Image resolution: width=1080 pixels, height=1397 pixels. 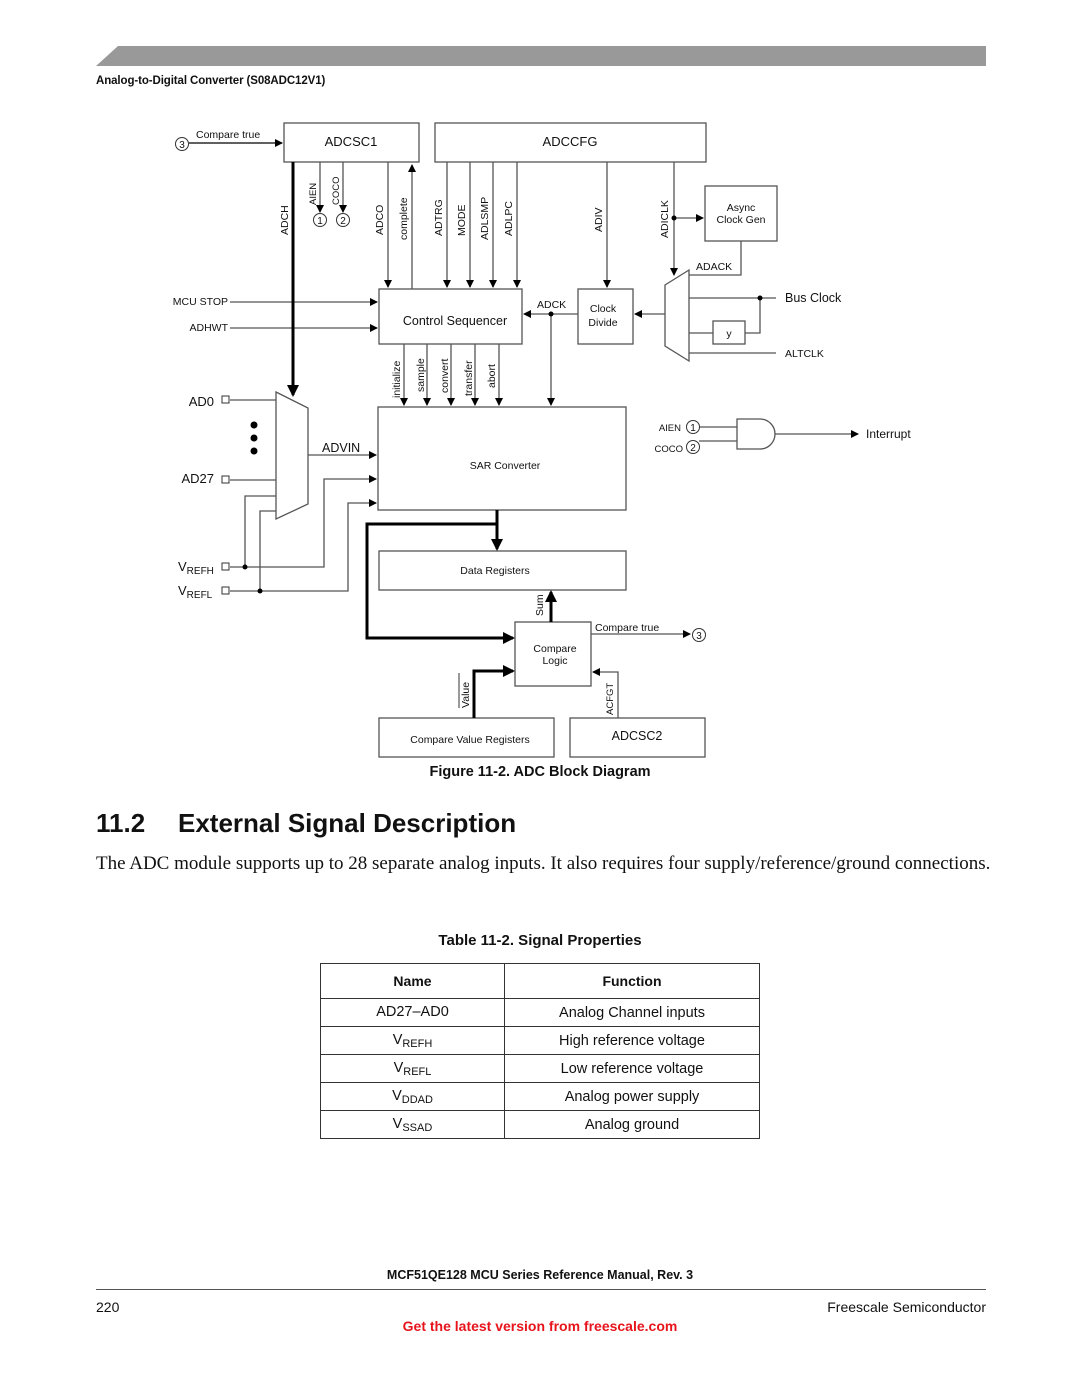 What do you see at coordinates (485, 218) in the screenshot?
I see `adlsmp-label: ADLSMP` at bounding box center [485, 218].